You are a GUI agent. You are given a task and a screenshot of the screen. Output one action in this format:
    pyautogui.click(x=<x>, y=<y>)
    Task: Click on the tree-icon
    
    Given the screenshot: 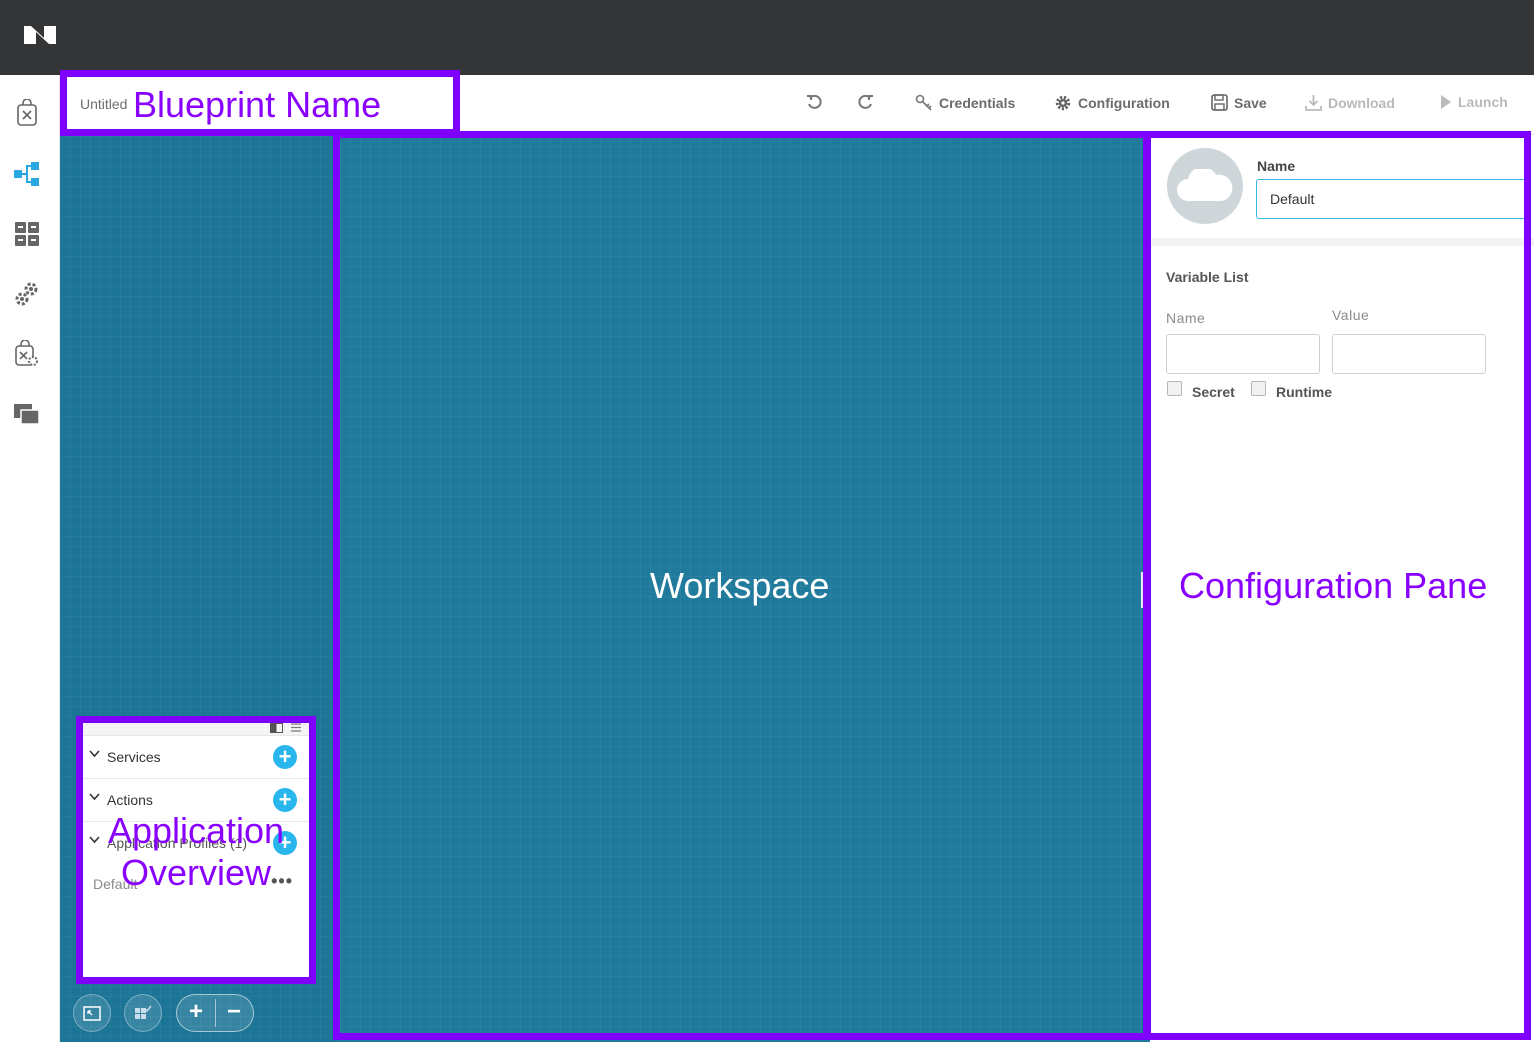 What is the action you would take?
    pyautogui.click(x=27, y=174)
    